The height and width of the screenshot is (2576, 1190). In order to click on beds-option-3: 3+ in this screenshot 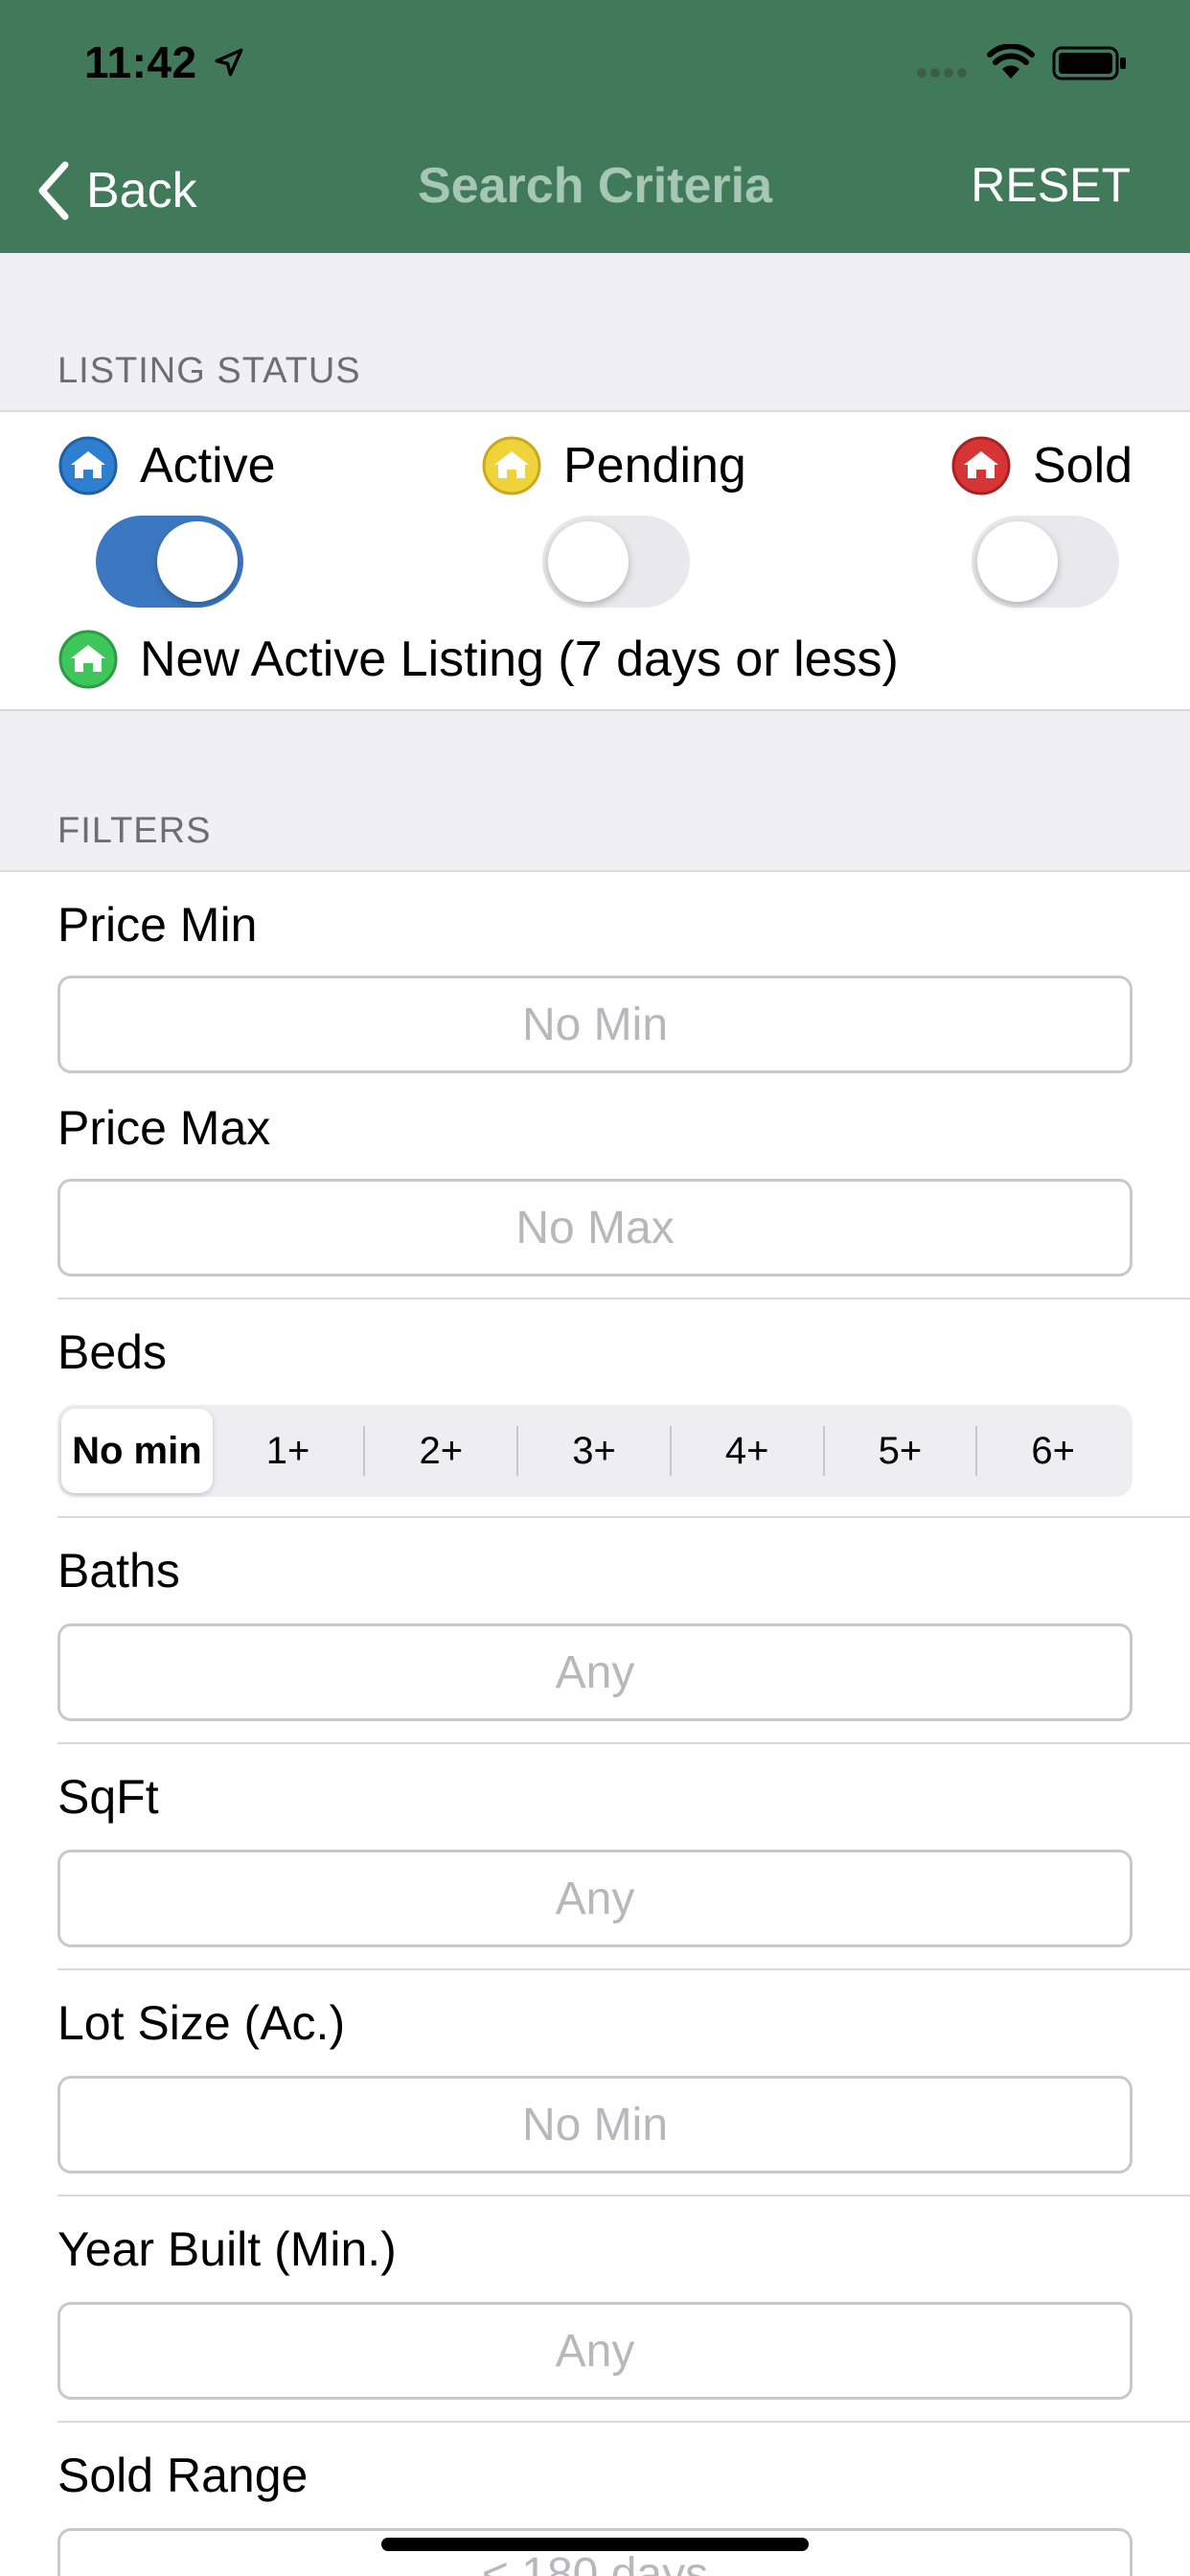, I will do `click(594, 1451)`.